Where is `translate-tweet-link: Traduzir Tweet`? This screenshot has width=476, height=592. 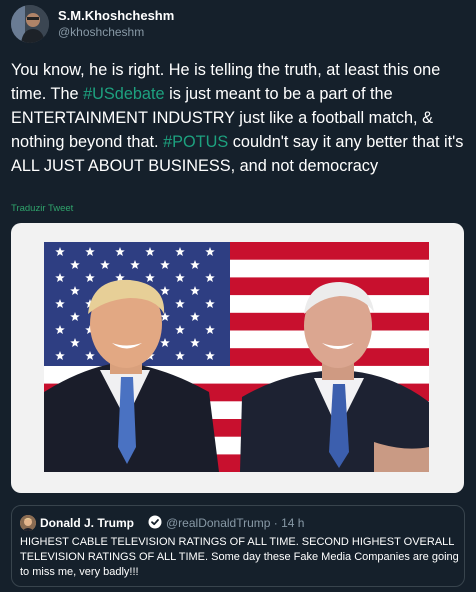
translate-tweet-link: Traduzir Tweet is located at coordinates (42, 208).